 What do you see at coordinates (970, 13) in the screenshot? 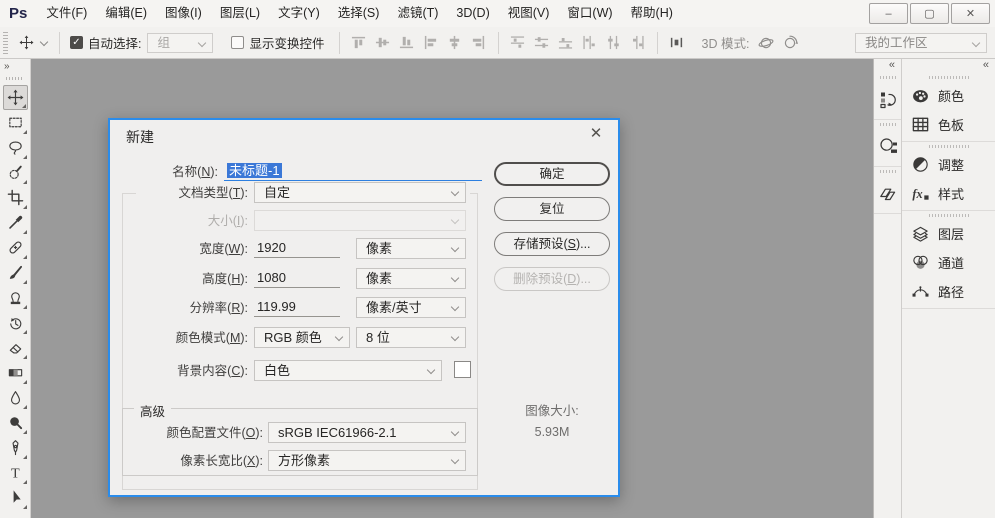
I see `close-window-button: ✕` at bounding box center [970, 13].